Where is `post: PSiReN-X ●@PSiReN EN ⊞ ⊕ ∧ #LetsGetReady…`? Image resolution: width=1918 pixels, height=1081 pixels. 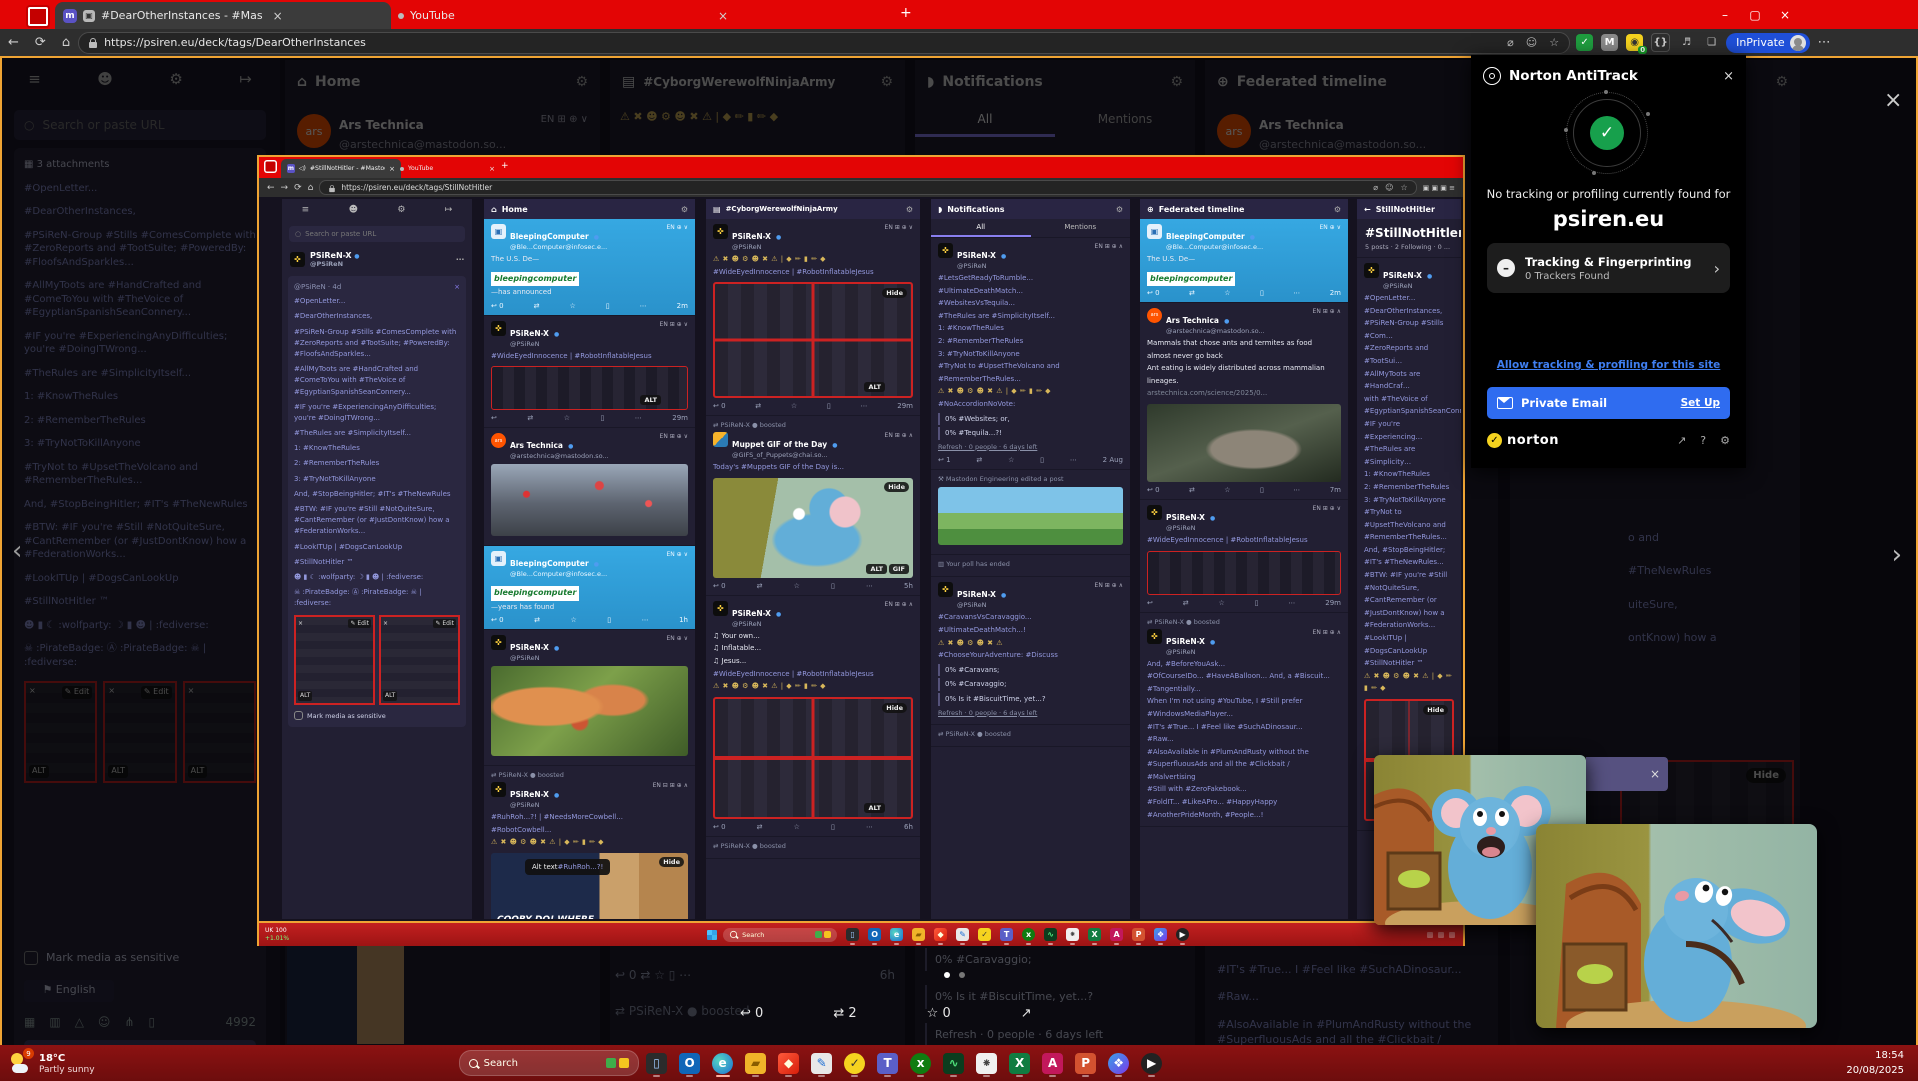
post: PSiReN-X ●@PSiReN EN ⊞ ⊕ ∧ #LetsGetReady… is located at coordinates (1030, 354).